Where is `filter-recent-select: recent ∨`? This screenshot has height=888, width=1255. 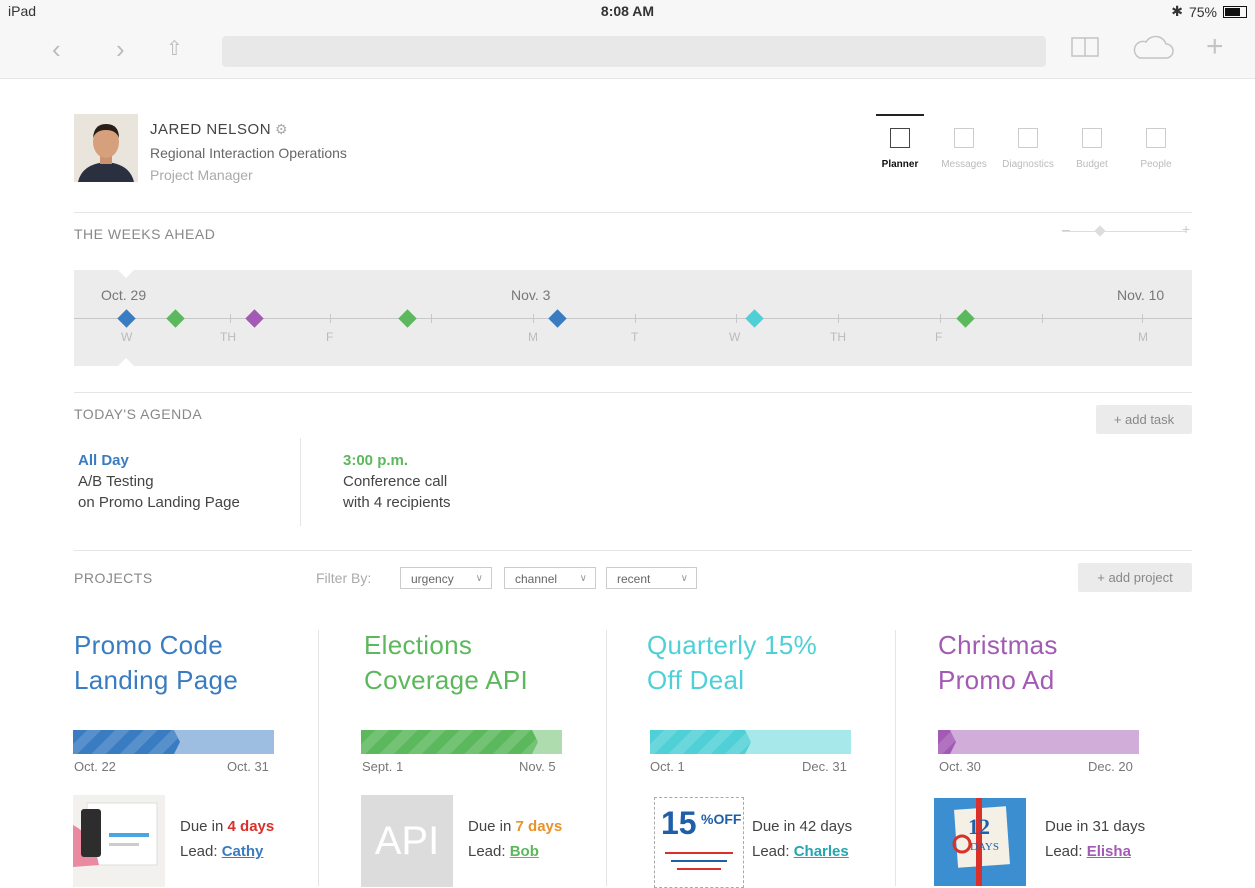
filter-recent-select: recent ∨ is located at coordinates (651, 578).